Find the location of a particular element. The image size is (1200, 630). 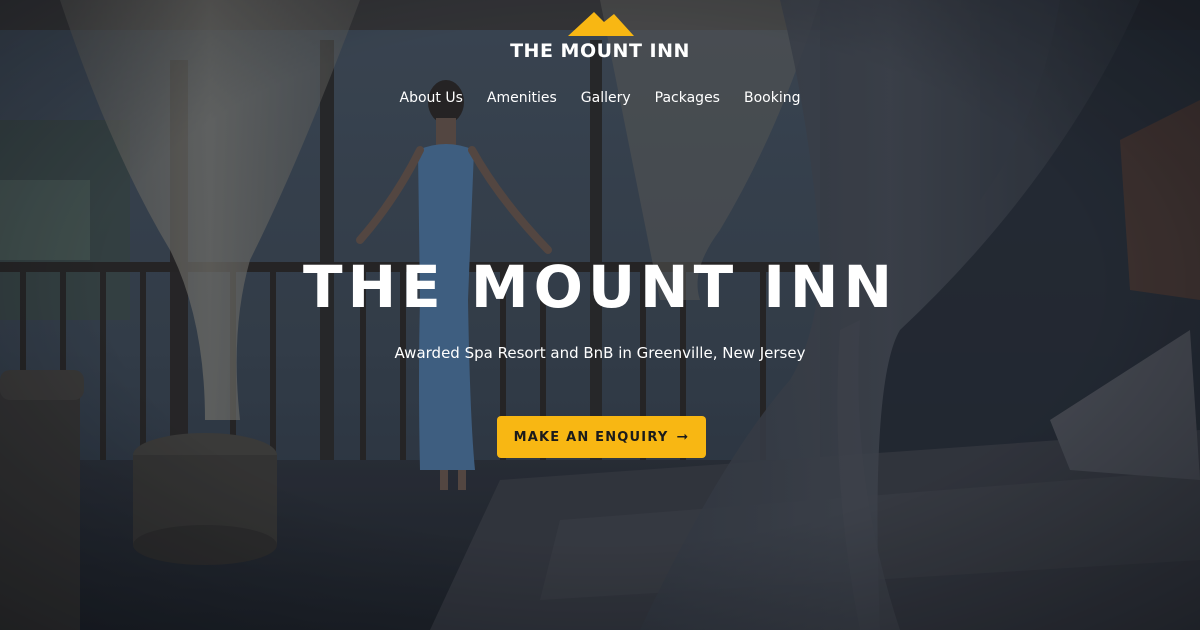

nav-item-gallery: Gallery is located at coordinates (606, 98).